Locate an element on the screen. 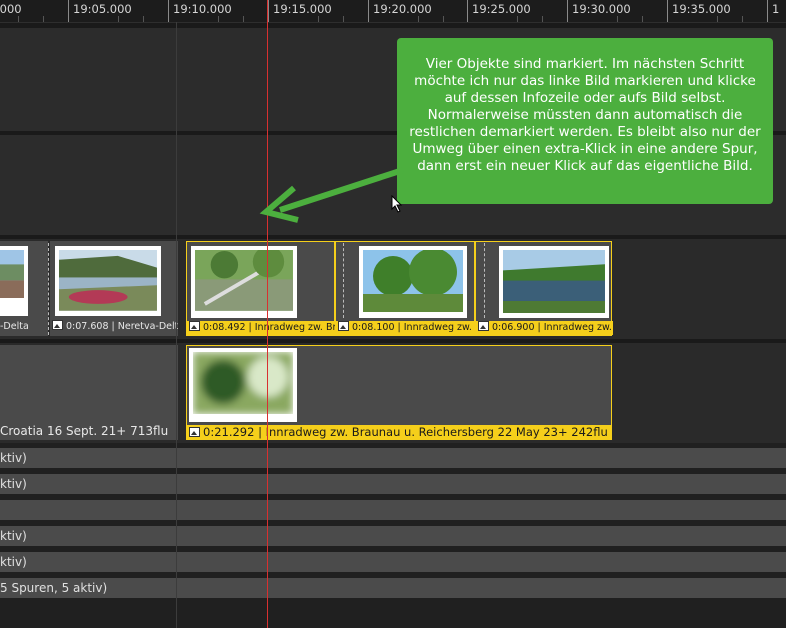  clip-duration: 0:21.292 is located at coordinates (229, 432).